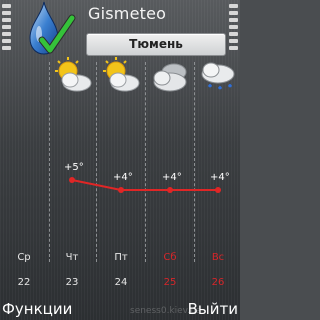  I want to click on temperature-chart, so click(145, 185).